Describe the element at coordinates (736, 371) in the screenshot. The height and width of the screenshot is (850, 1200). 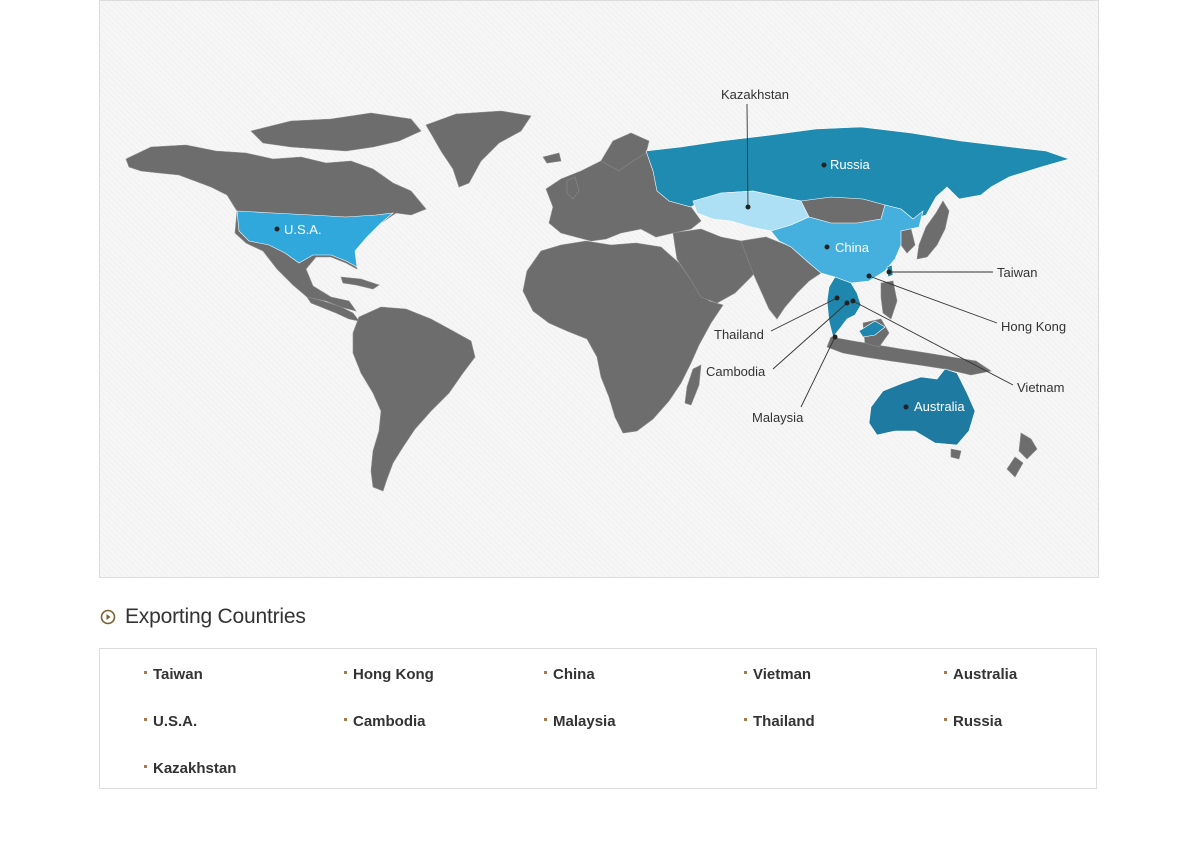
I see `label-cambodia: Cambodia` at that location.